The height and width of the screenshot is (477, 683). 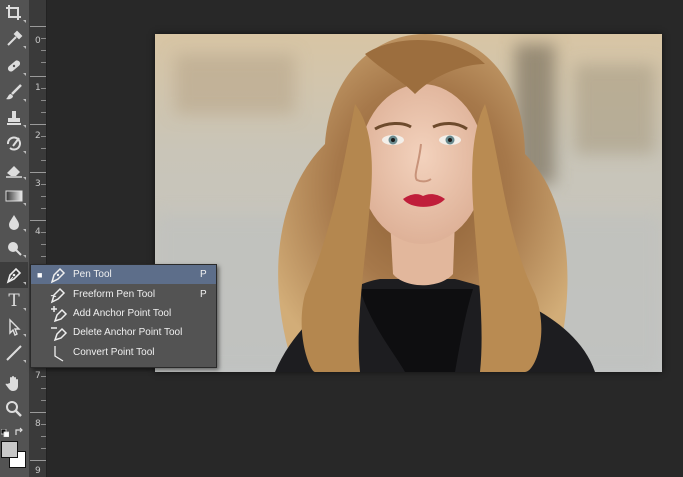 I want to click on type-icon: T, so click(x=14, y=300).